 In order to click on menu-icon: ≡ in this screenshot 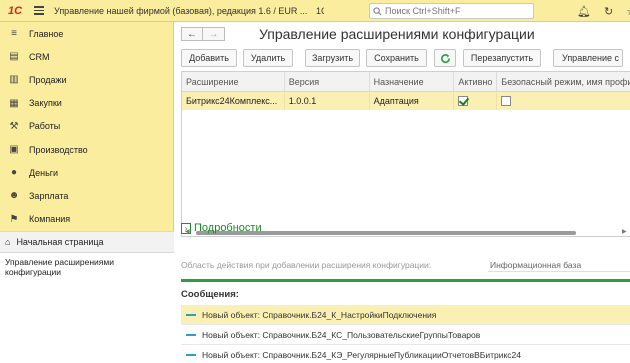, I will do `click(14, 34)`.